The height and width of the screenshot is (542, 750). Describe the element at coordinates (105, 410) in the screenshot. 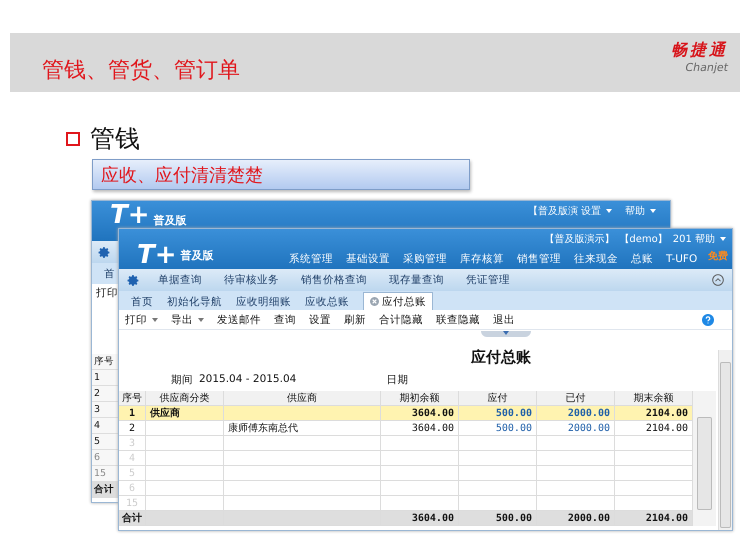

I see `row-number: 3` at that location.